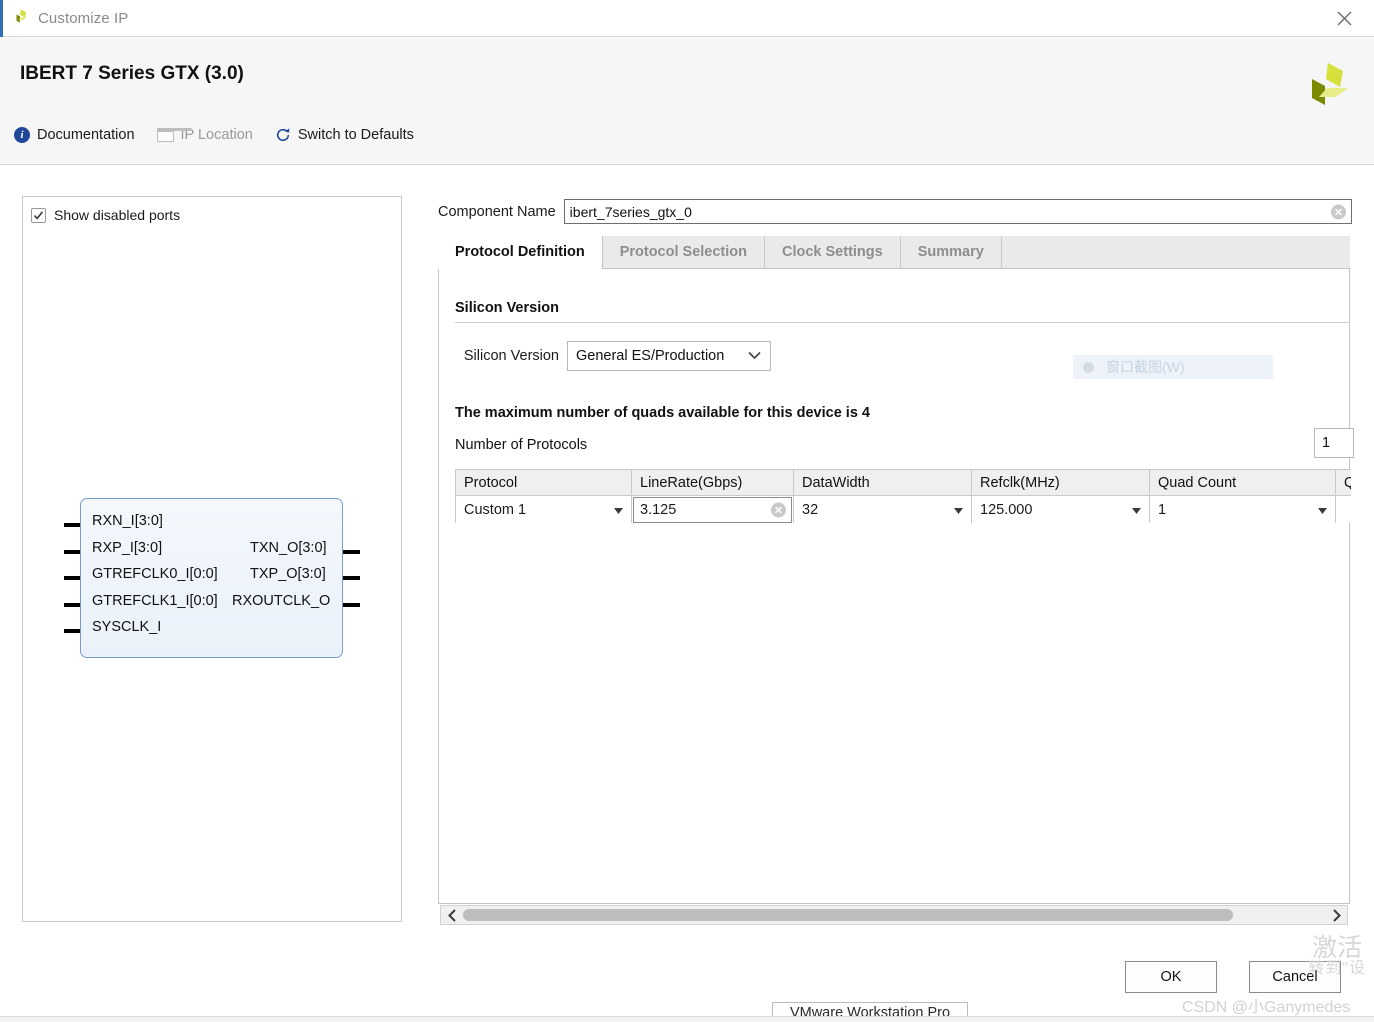 The width and height of the screenshot is (1374, 1022). I want to click on silicon-version-combobox: General ES/Production, so click(669, 356).